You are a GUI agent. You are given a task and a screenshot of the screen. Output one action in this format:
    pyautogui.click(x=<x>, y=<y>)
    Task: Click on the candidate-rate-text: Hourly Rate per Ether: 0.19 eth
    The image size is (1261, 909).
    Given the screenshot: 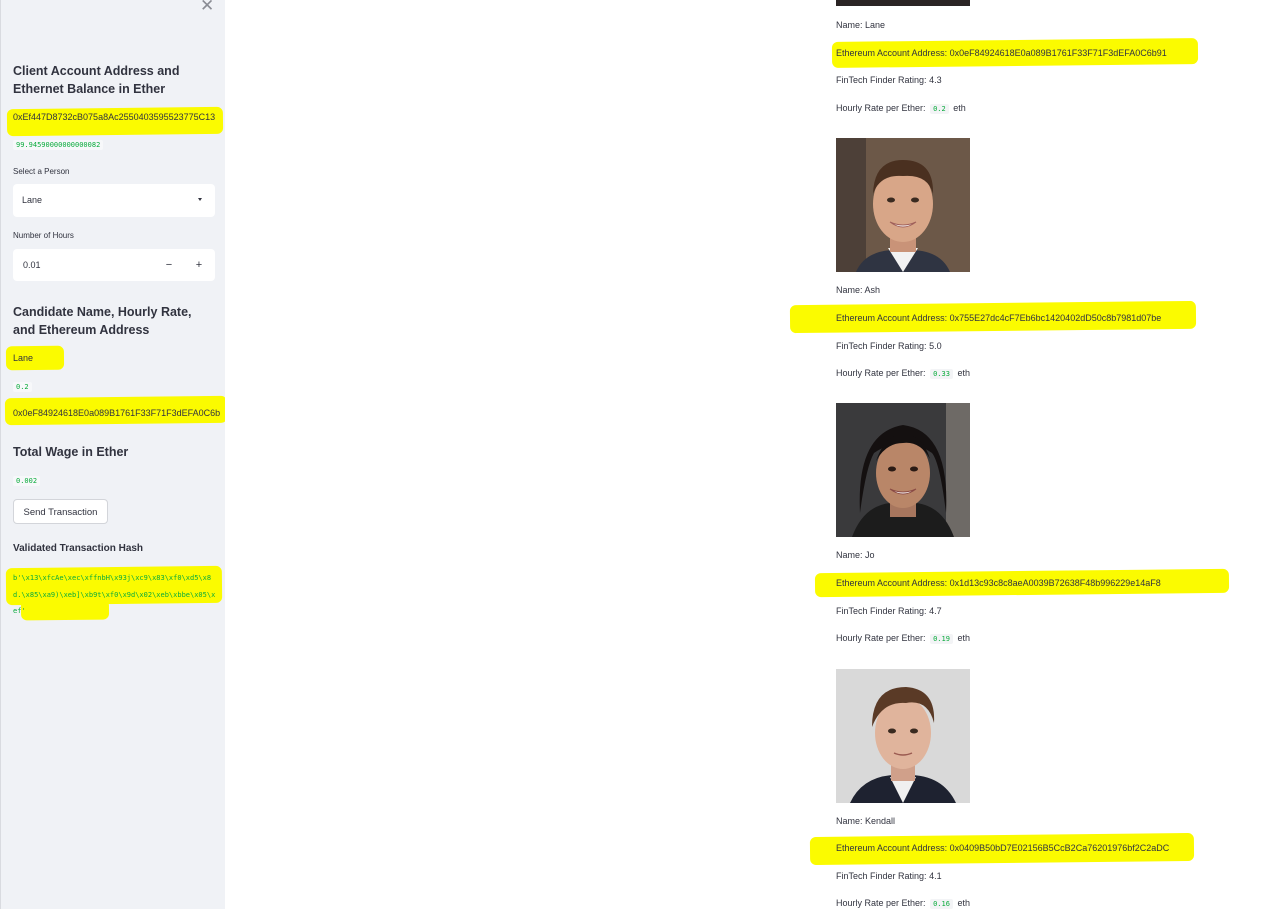 What is the action you would take?
    pyautogui.click(x=903, y=638)
    